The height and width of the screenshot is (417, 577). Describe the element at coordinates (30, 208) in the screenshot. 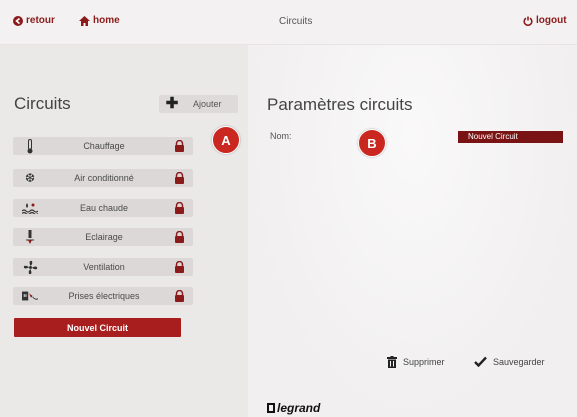

I see `water-heater-icon` at that location.